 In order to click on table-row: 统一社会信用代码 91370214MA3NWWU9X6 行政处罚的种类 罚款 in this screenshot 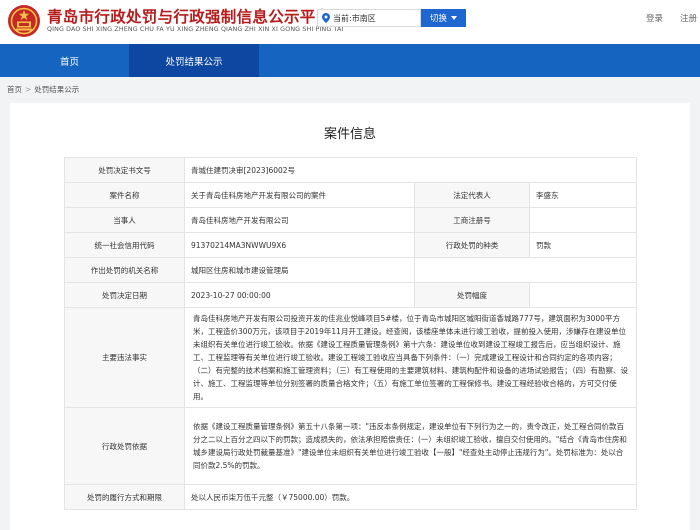, I will do `click(351, 245)`.